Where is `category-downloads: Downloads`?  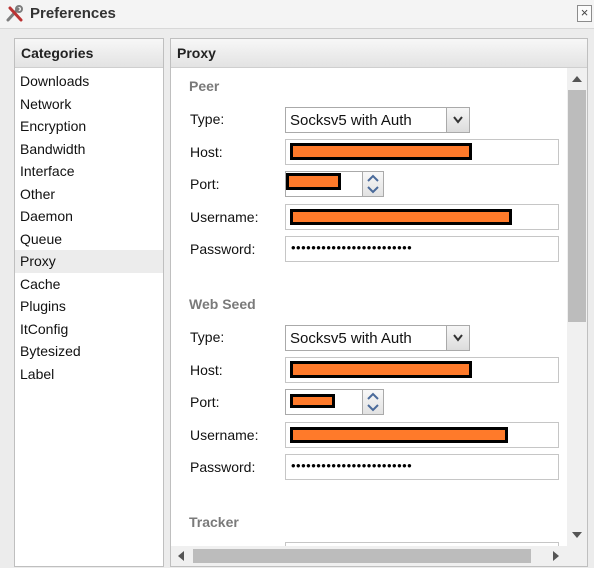
category-downloads: Downloads is located at coordinates (89, 81).